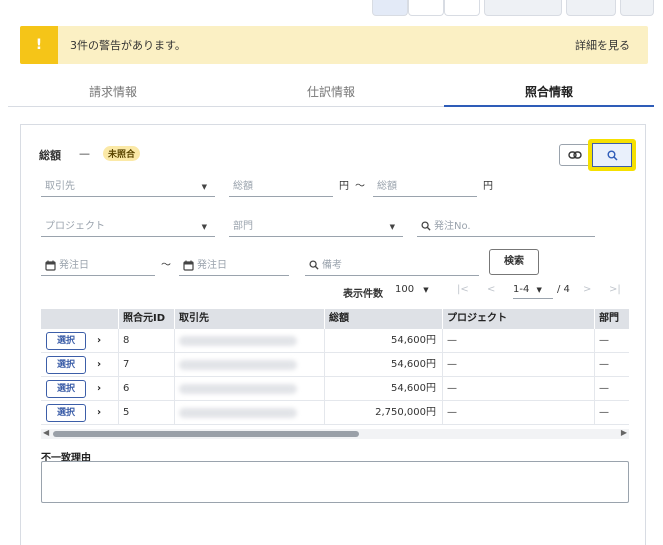  Describe the element at coordinates (384, 413) in the screenshot. I see `cell-amount: 2,750,000円` at that location.